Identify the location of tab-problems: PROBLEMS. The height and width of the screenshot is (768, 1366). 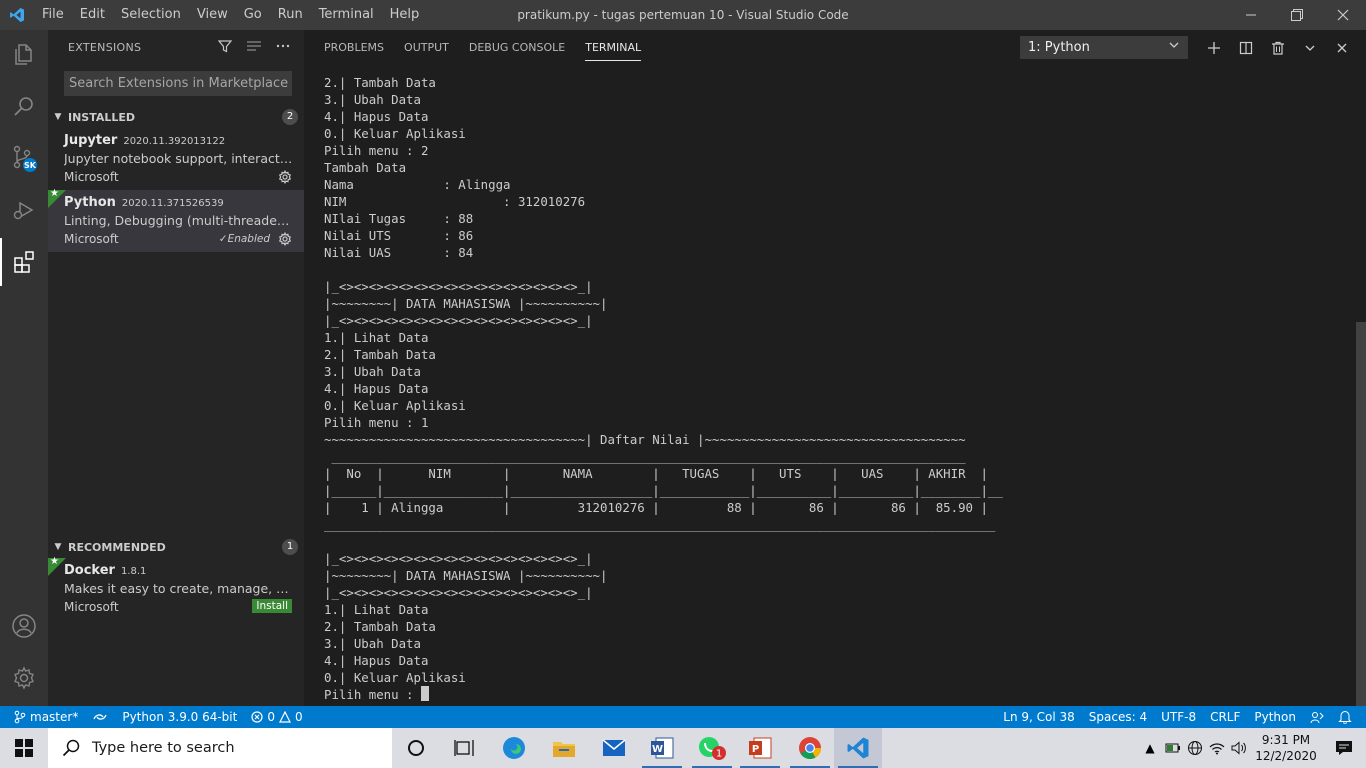
(354, 47).